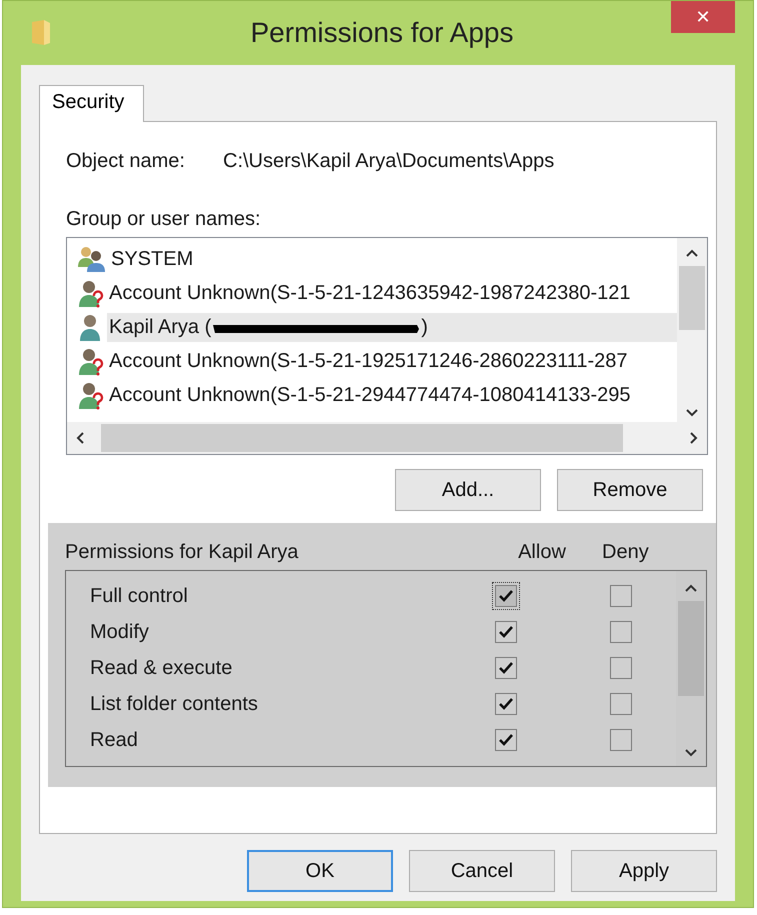 This screenshot has width=757, height=915. What do you see at coordinates (126, 162) in the screenshot?
I see `field-label: Object name:` at bounding box center [126, 162].